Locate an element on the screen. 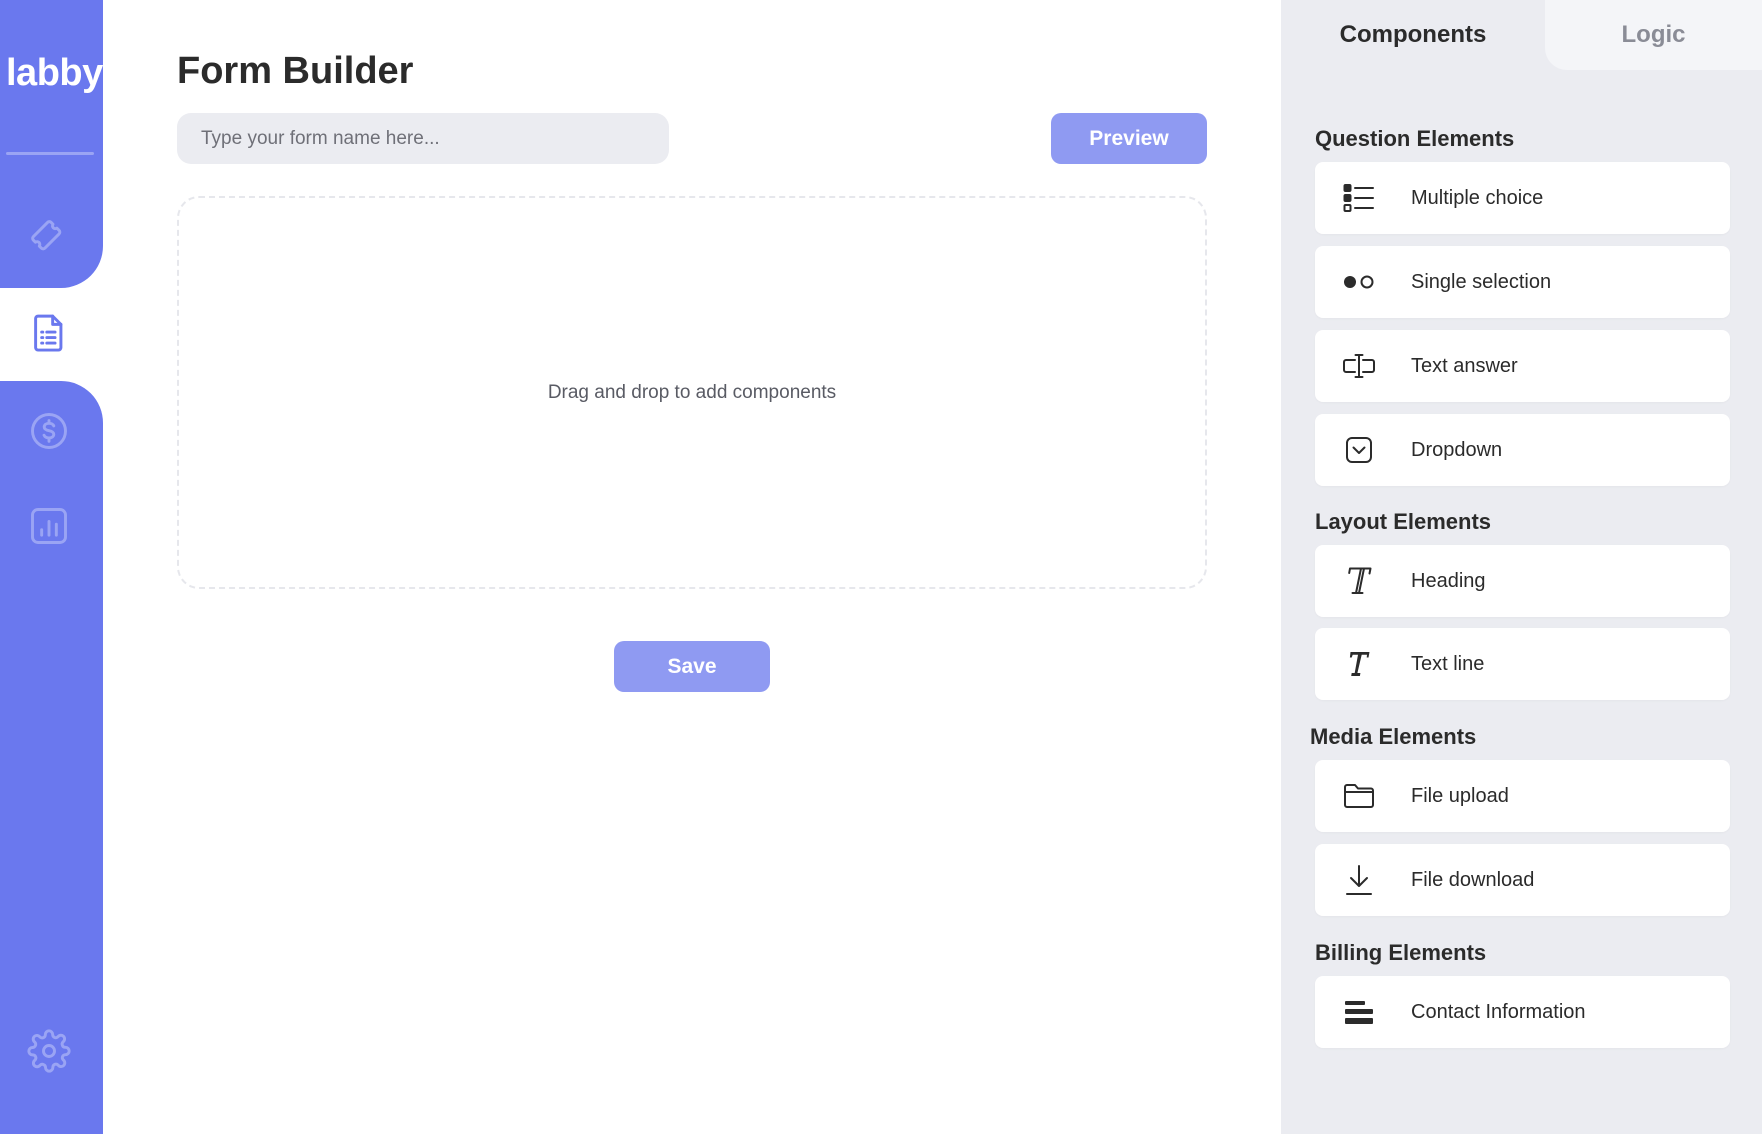  sidebar-item-settings is located at coordinates (49, 1051).